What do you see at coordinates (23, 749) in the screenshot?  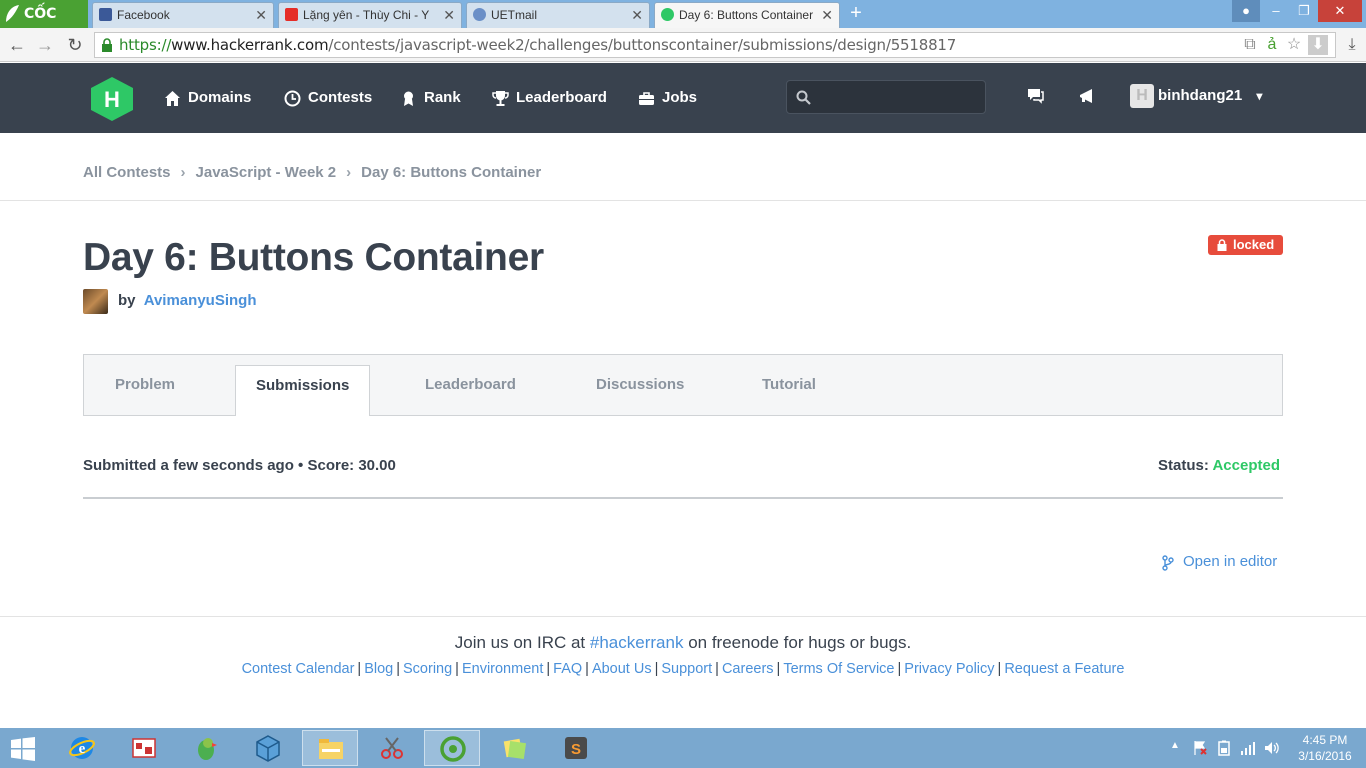 I see `windows-start-icon` at bounding box center [23, 749].